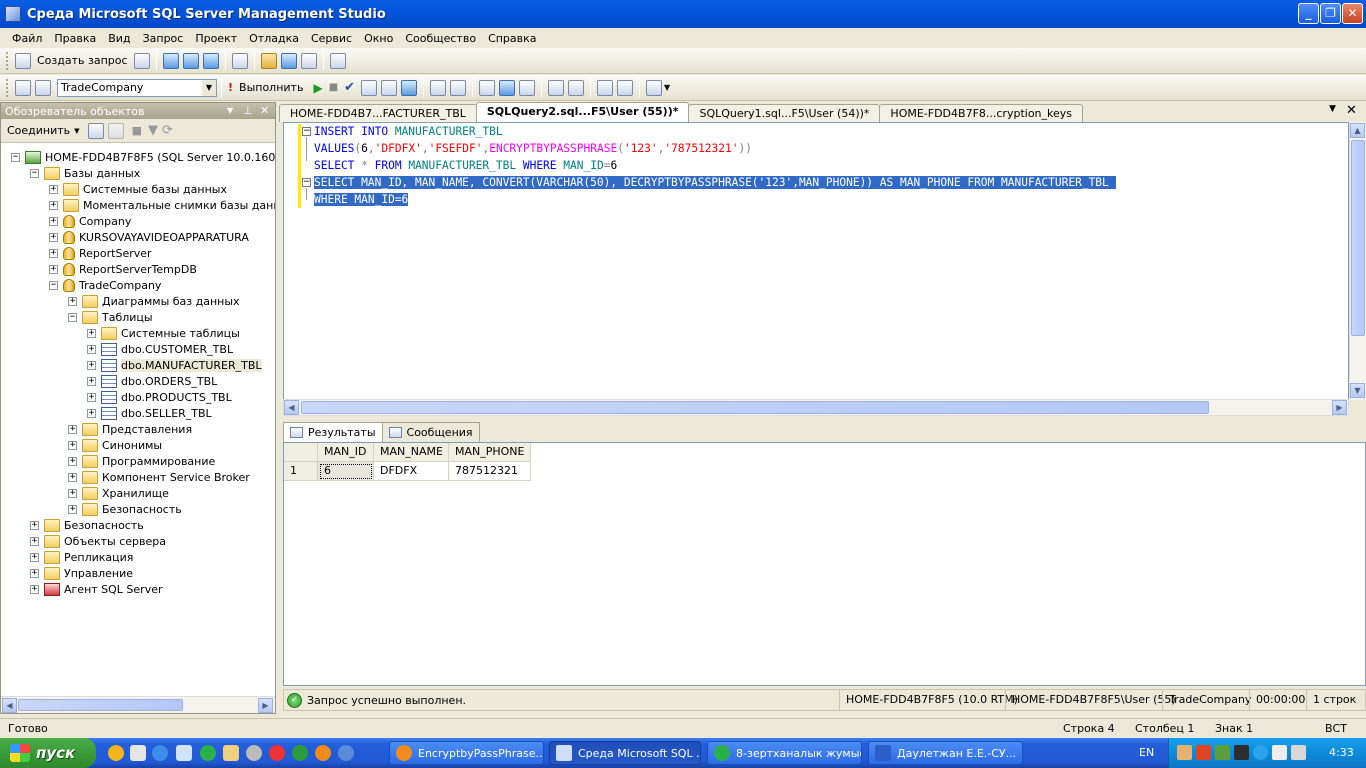 This screenshot has height=768, width=1366. What do you see at coordinates (411, 452) in the screenshot?
I see `column-header: MAN_NAME` at bounding box center [411, 452].